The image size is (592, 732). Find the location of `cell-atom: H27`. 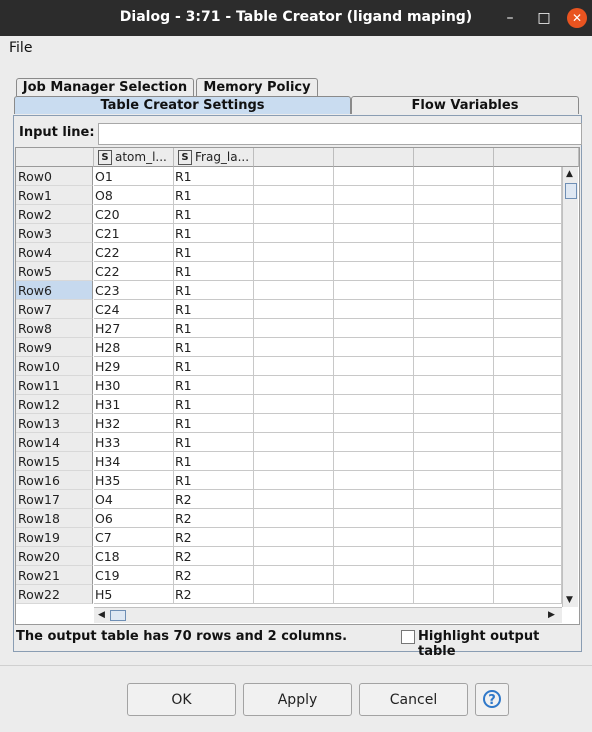

cell-atom: H27 is located at coordinates (134, 328).